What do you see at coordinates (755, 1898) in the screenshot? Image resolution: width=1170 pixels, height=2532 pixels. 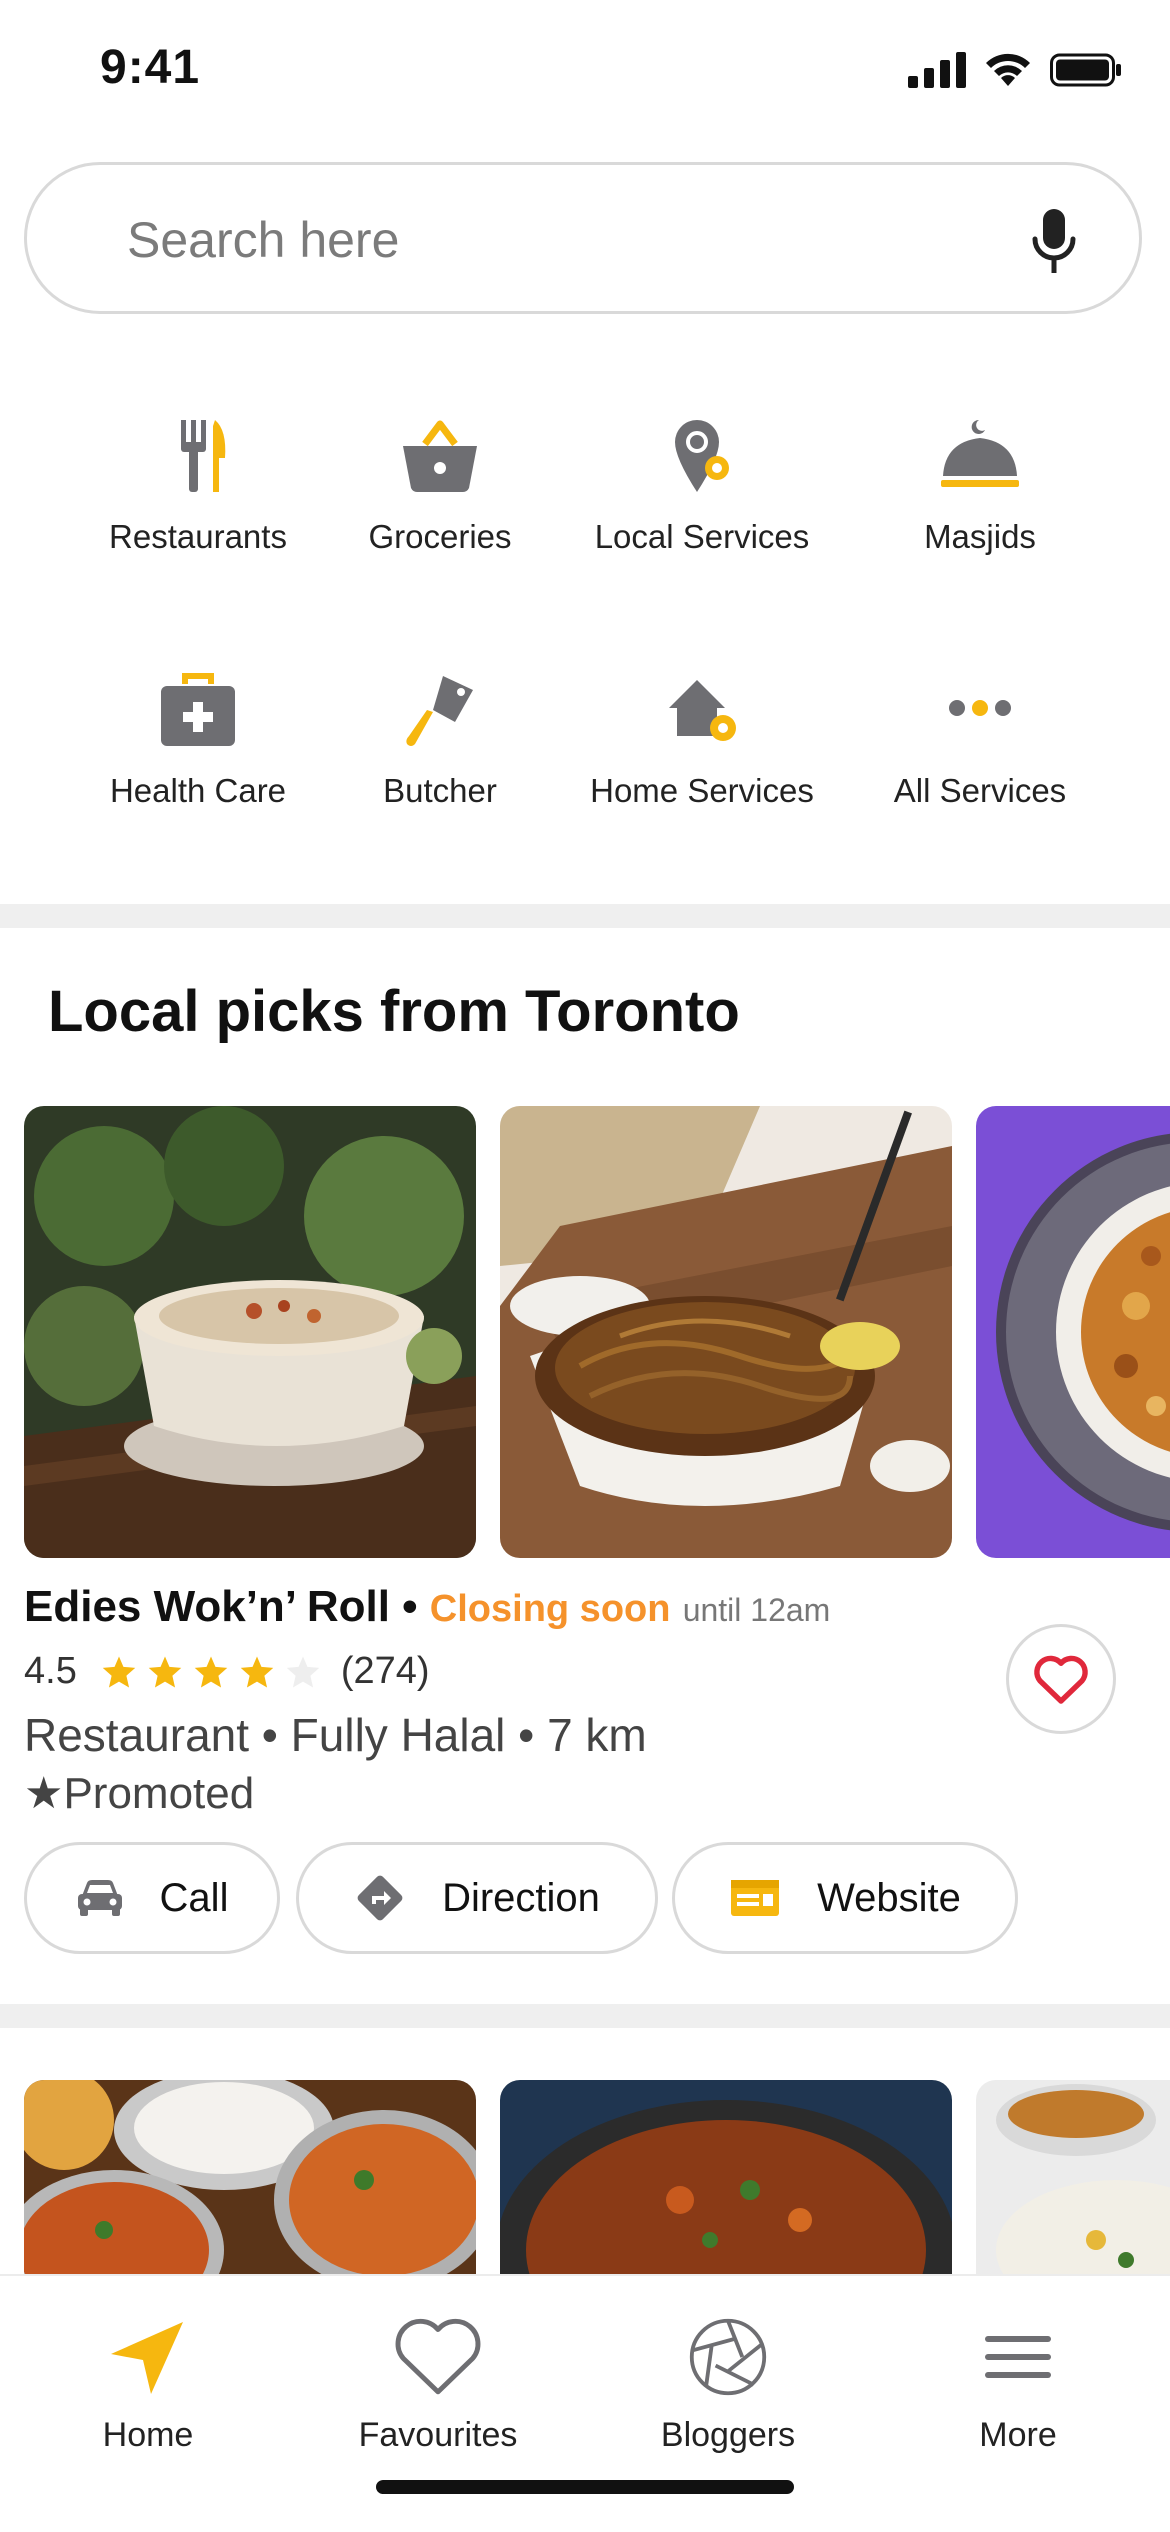 I see `website-icon` at bounding box center [755, 1898].